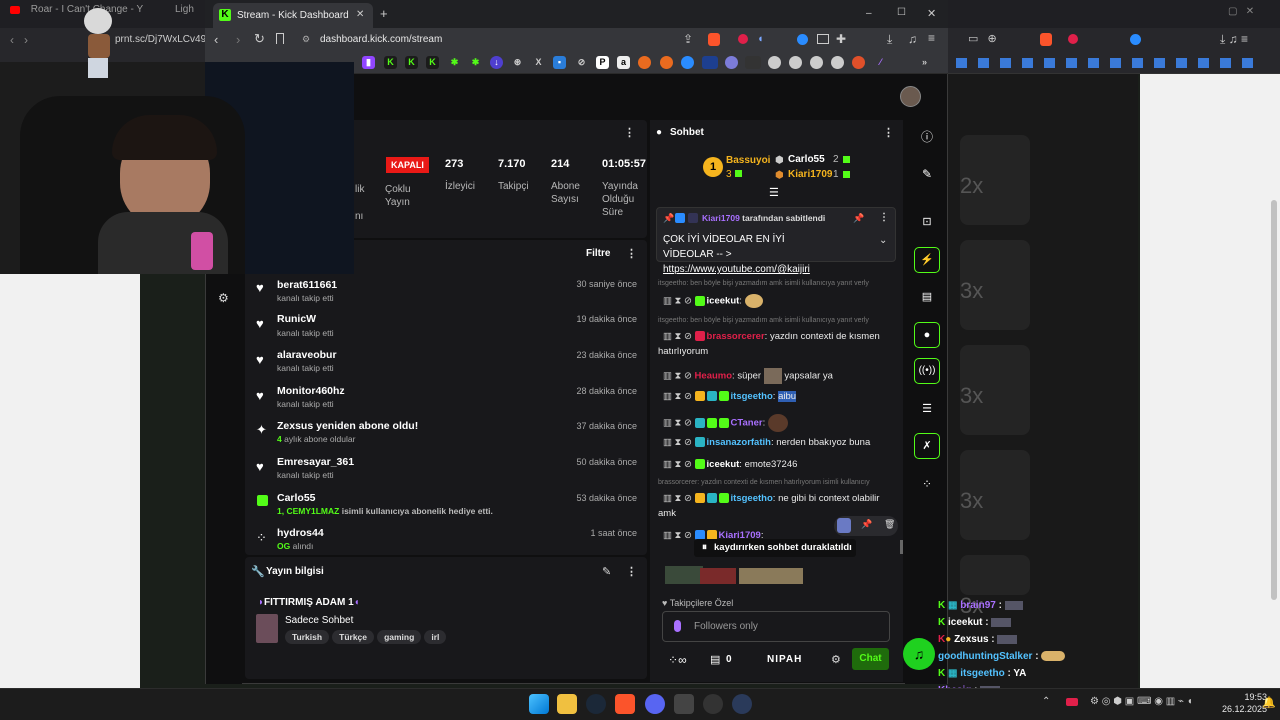  Describe the element at coordinates (1274, 400) in the screenshot. I see `bg-scrollbar-thumb` at that location.